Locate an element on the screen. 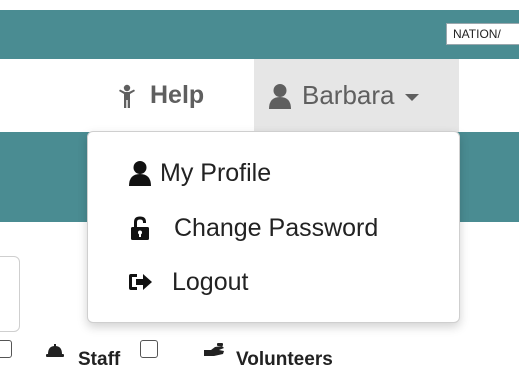  menu-item-logout: Logout is located at coordinates (273, 282).